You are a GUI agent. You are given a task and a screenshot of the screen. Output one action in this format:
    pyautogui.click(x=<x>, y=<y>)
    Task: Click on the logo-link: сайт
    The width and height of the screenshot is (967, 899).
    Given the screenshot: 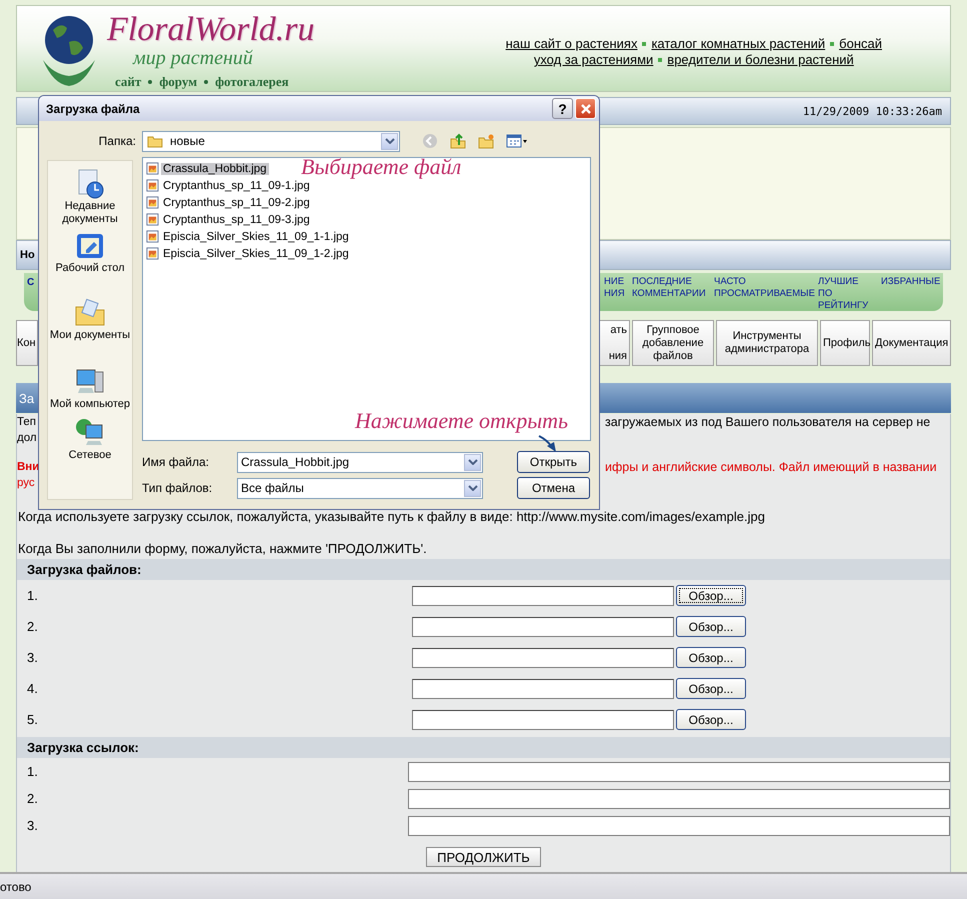 What is the action you would take?
    pyautogui.click(x=128, y=82)
    